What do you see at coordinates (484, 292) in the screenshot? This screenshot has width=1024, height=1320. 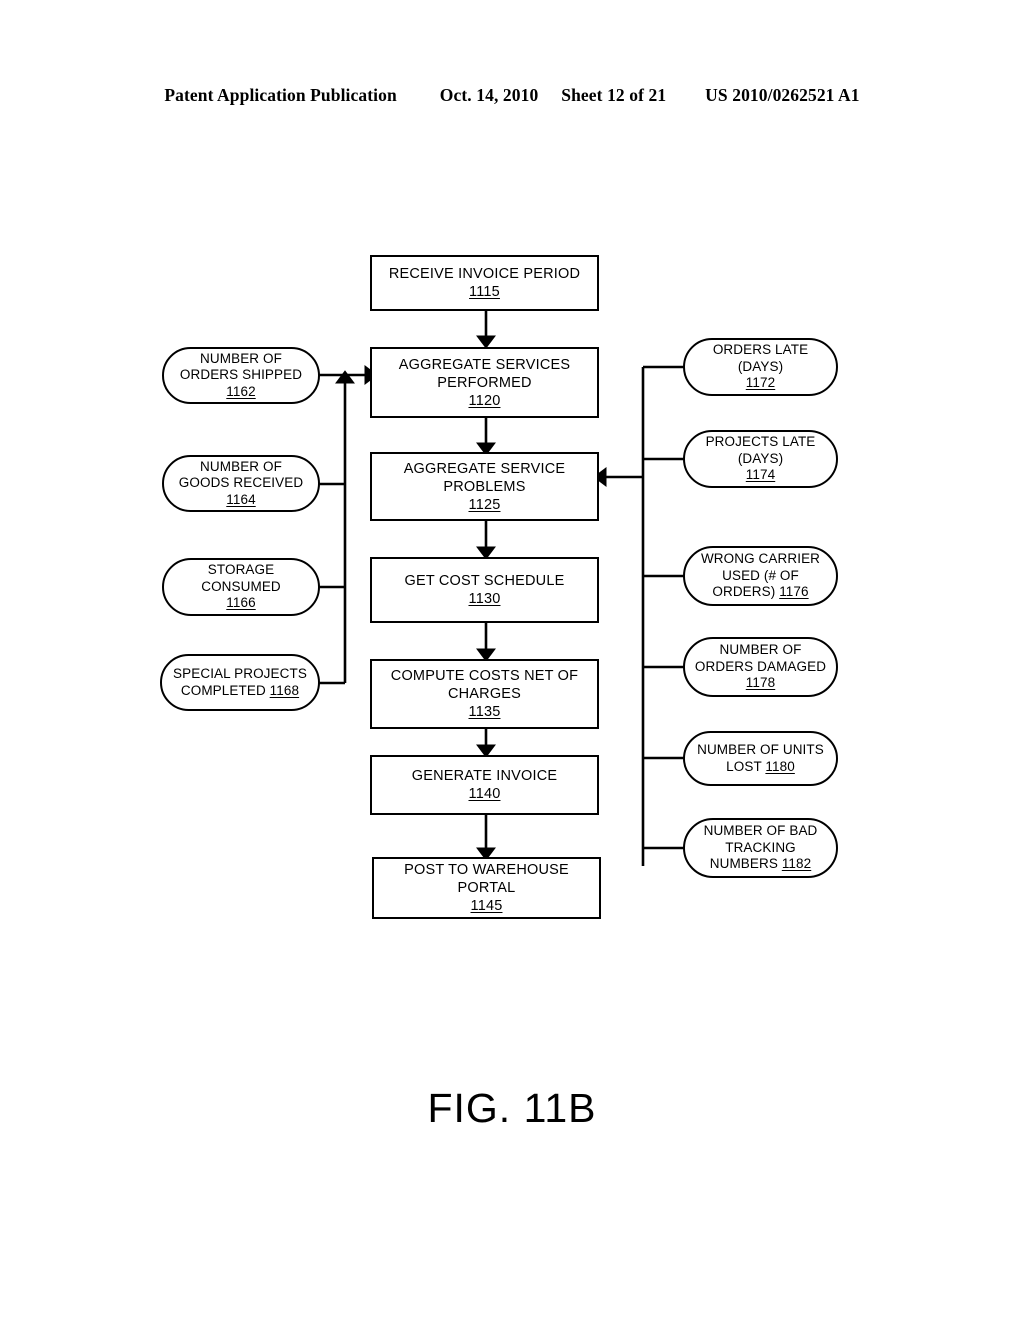 I see `process-box-1115-ref: 1115` at bounding box center [484, 292].